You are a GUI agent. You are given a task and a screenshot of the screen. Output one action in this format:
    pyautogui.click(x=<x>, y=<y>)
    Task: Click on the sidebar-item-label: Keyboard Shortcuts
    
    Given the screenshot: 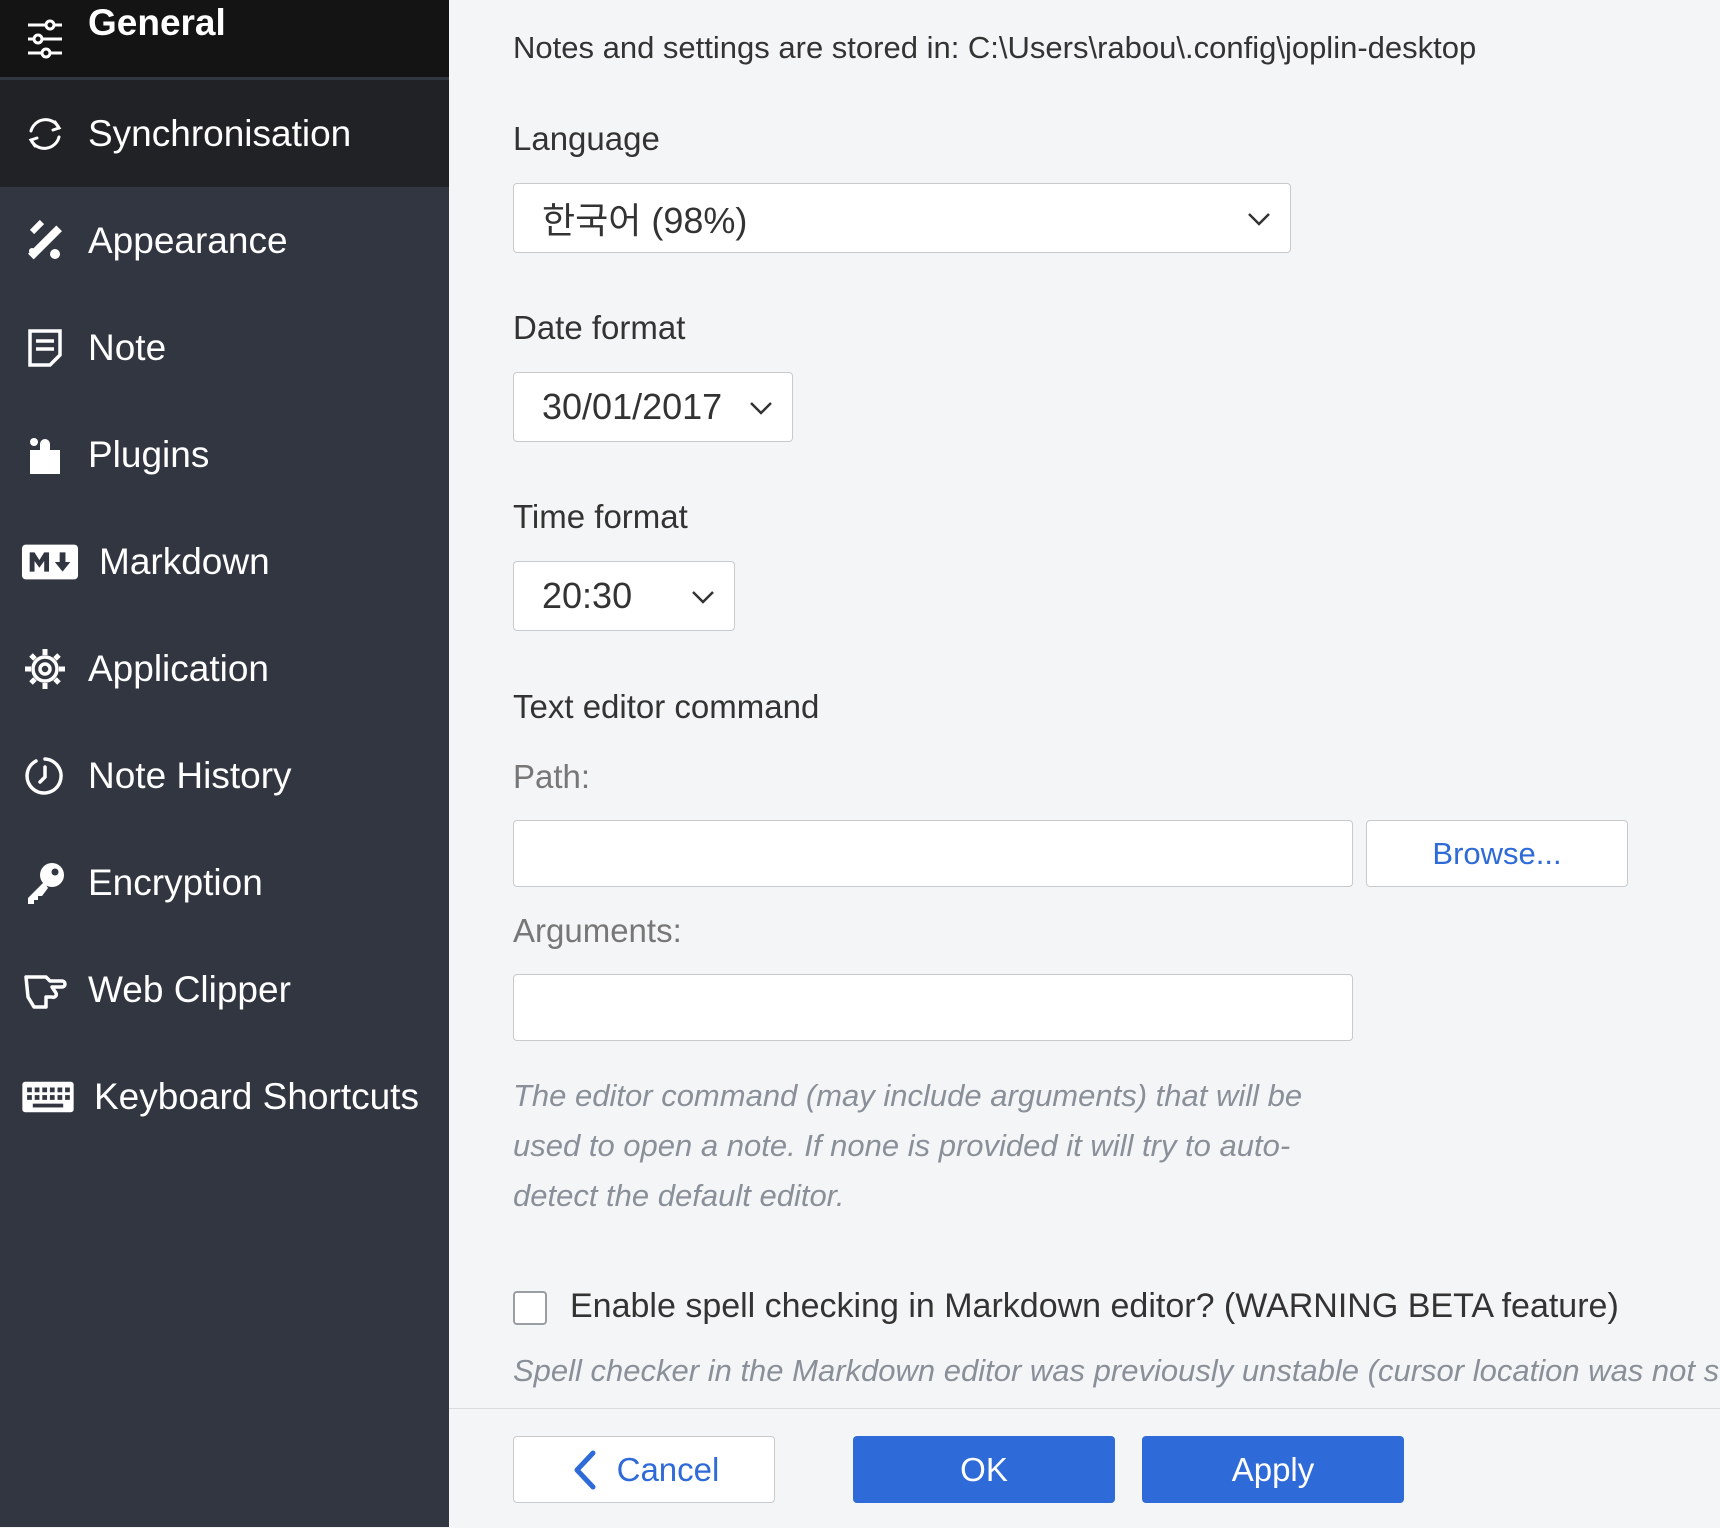 What is the action you would take?
    pyautogui.click(x=256, y=1096)
    